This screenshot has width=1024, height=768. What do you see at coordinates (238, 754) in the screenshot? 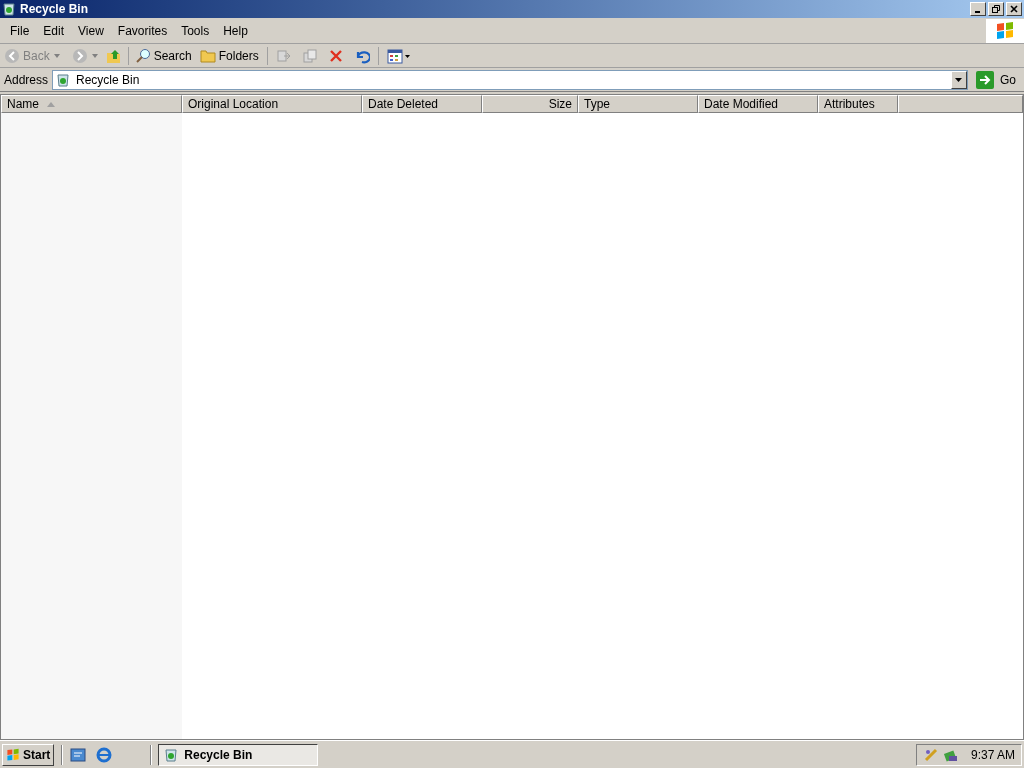
I see `taskbar-button: Recycle Bin` at bounding box center [238, 754].